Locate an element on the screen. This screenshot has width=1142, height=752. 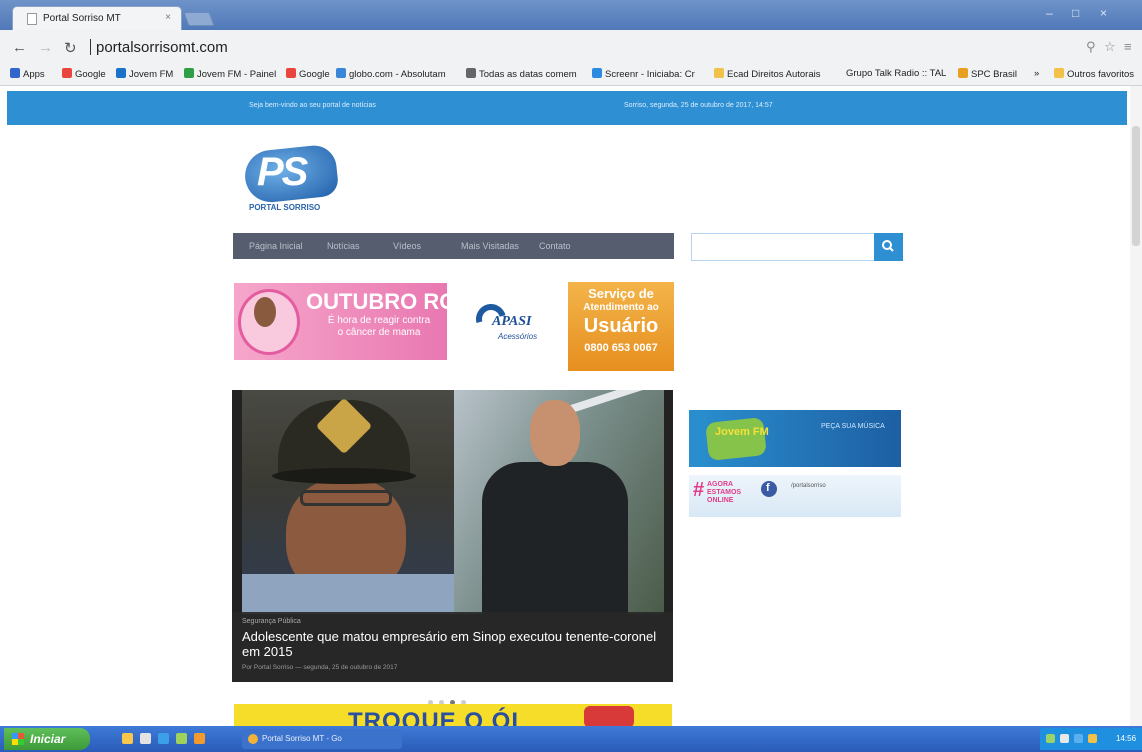
tab-close-icon: × is located at coordinates (168, 17).